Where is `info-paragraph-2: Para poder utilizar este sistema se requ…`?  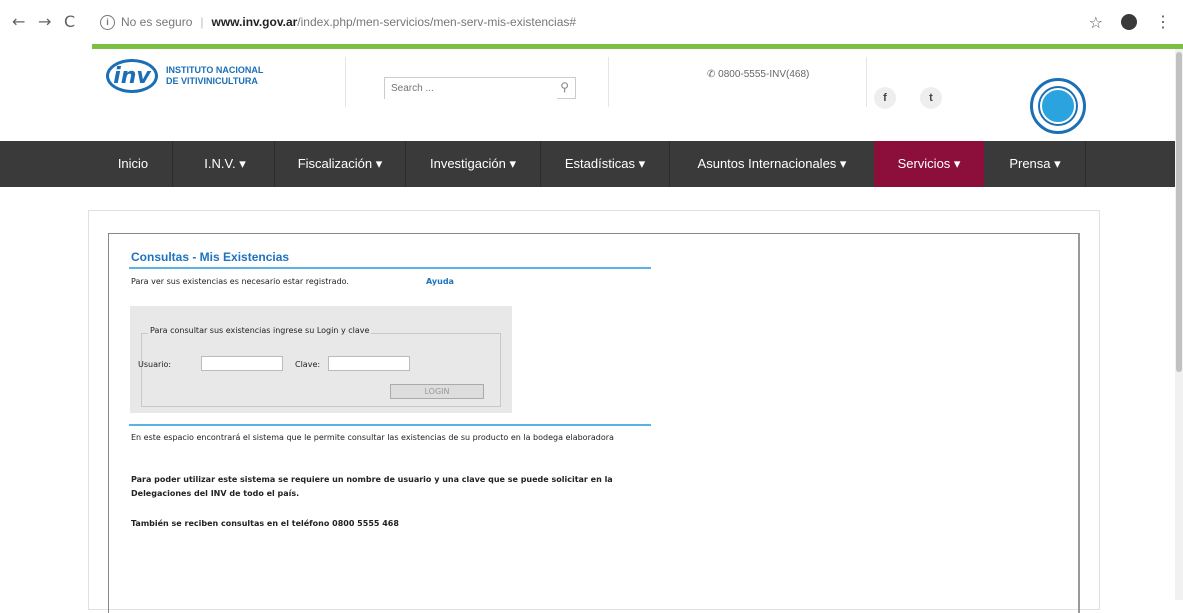
info-paragraph-2: Para poder utilizar este sistema se requ… is located at coordinates (372, 486).